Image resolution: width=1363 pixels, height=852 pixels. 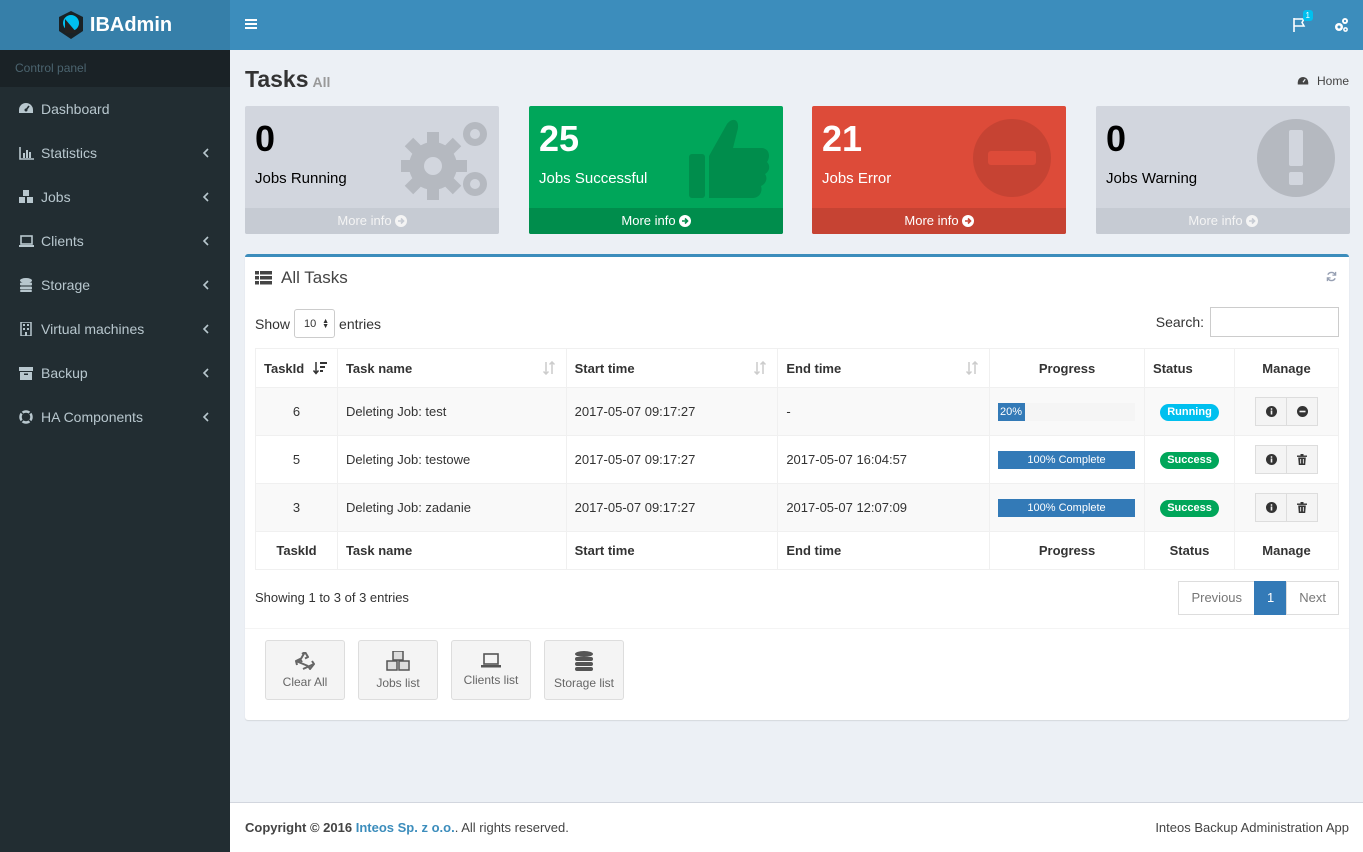 I want to click on button-label: Clients list, so click(x=491, y=680).